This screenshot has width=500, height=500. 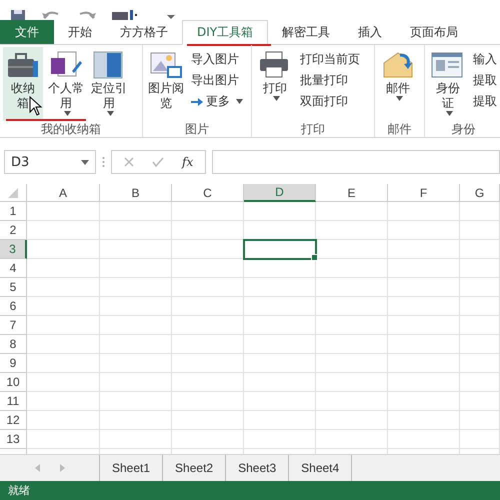 What do you see at coordinates (352, 193) in the screenshot?
I see `column-header: E` at bounding box center [352, 193].